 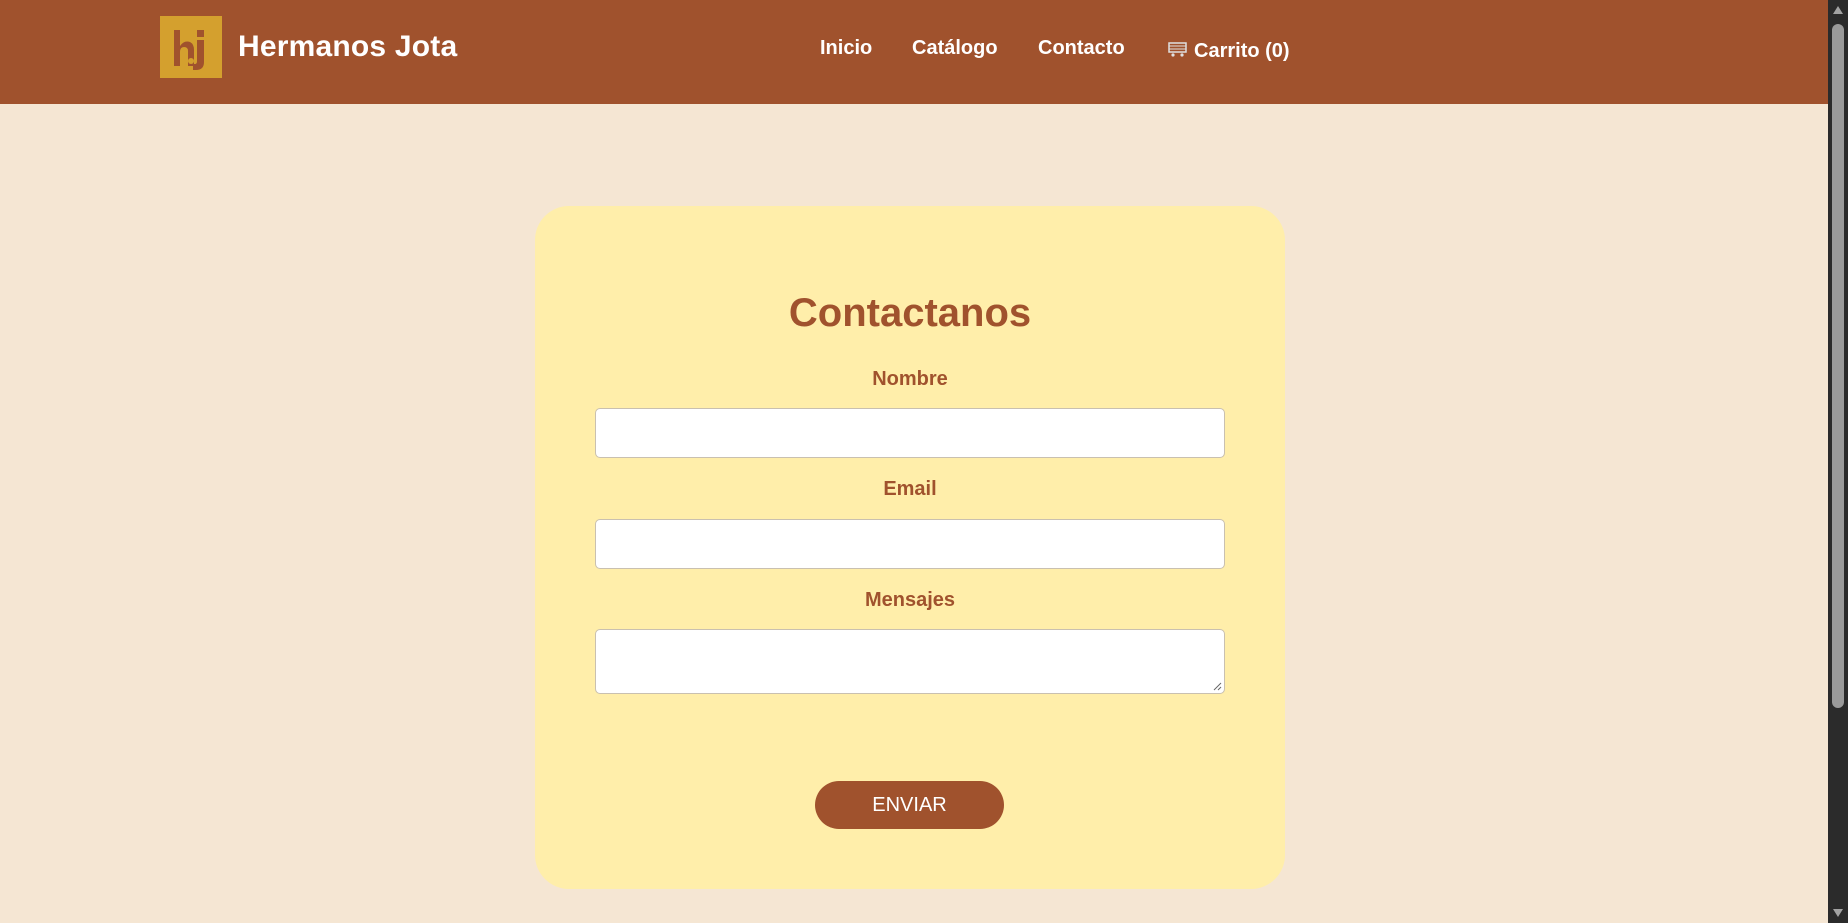 What do you see at coordinates (191, 47) in the screenshot?
I see `brand-logo-icon` at bounding box center [191, 47].